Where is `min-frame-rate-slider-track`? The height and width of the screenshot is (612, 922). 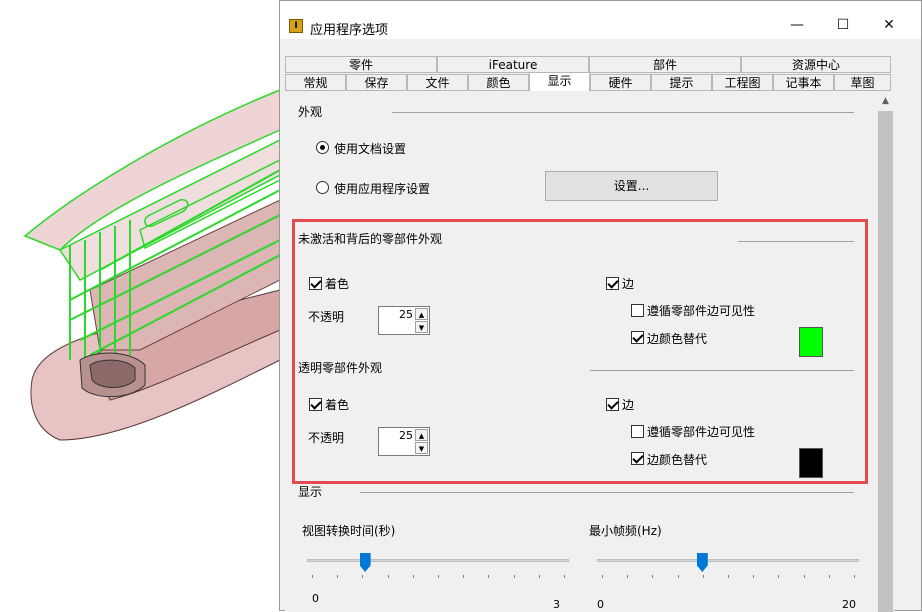 min-frame-rate-slider-track is located at coordinates (728, 560).